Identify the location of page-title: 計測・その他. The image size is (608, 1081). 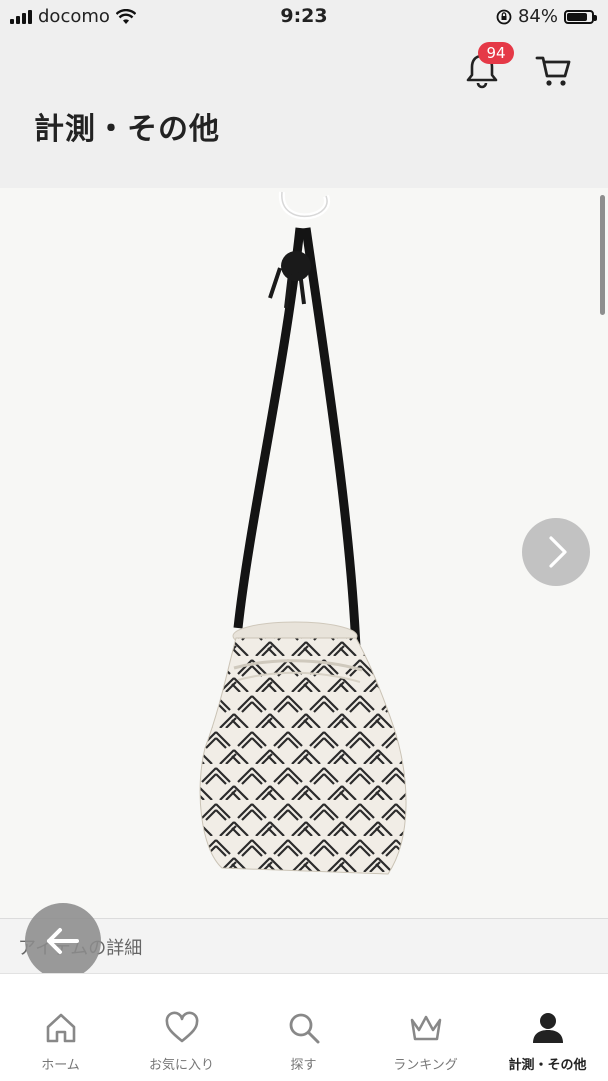
(127, 129).